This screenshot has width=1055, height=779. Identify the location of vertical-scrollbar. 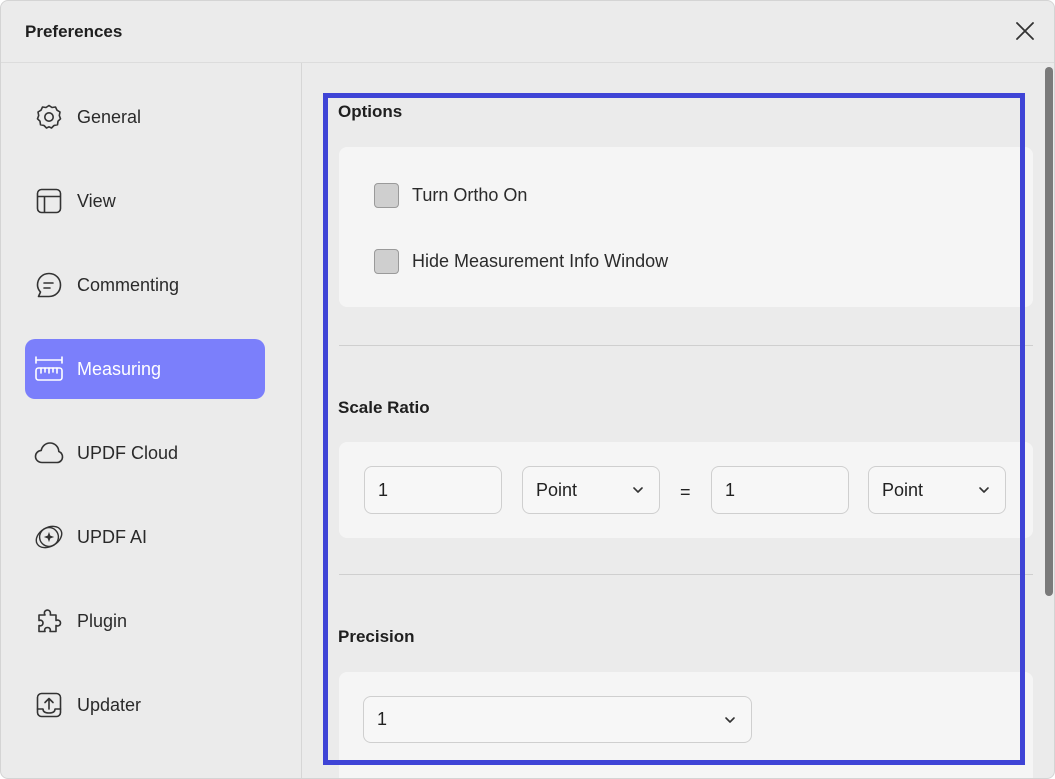
(1048, 420).